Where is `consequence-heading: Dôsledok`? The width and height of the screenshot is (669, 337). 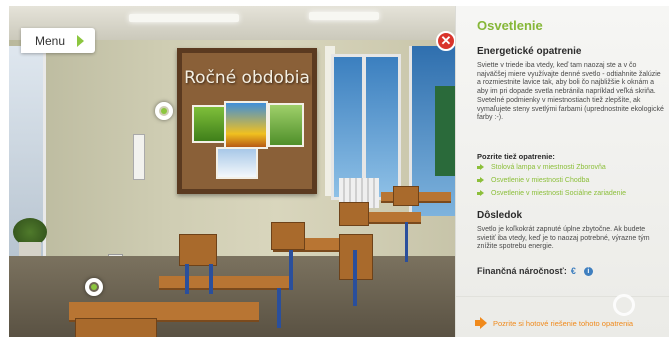
consequence-heading: Dôsledok is located at coordinates (500, 215).